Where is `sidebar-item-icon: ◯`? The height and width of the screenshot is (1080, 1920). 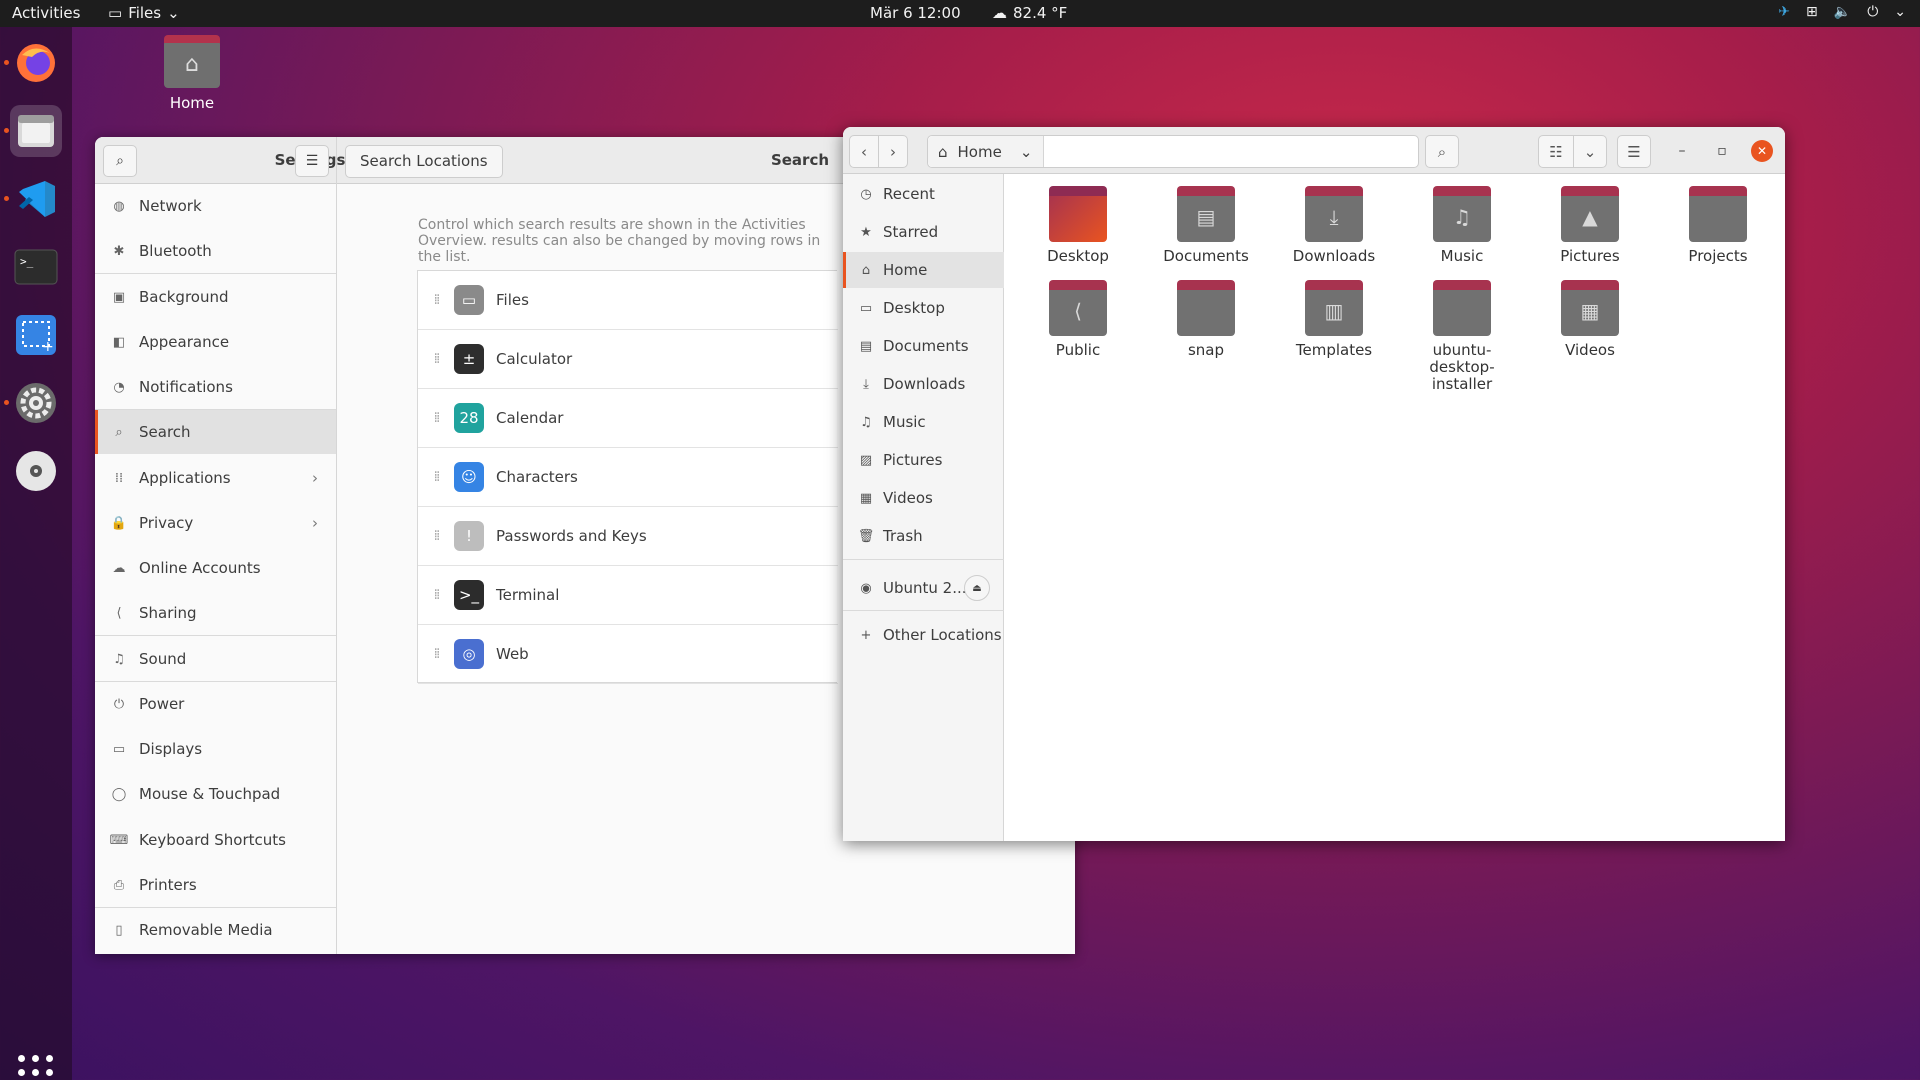
sidebar-item-icon: ◯ is located at coordinates (119, 794).